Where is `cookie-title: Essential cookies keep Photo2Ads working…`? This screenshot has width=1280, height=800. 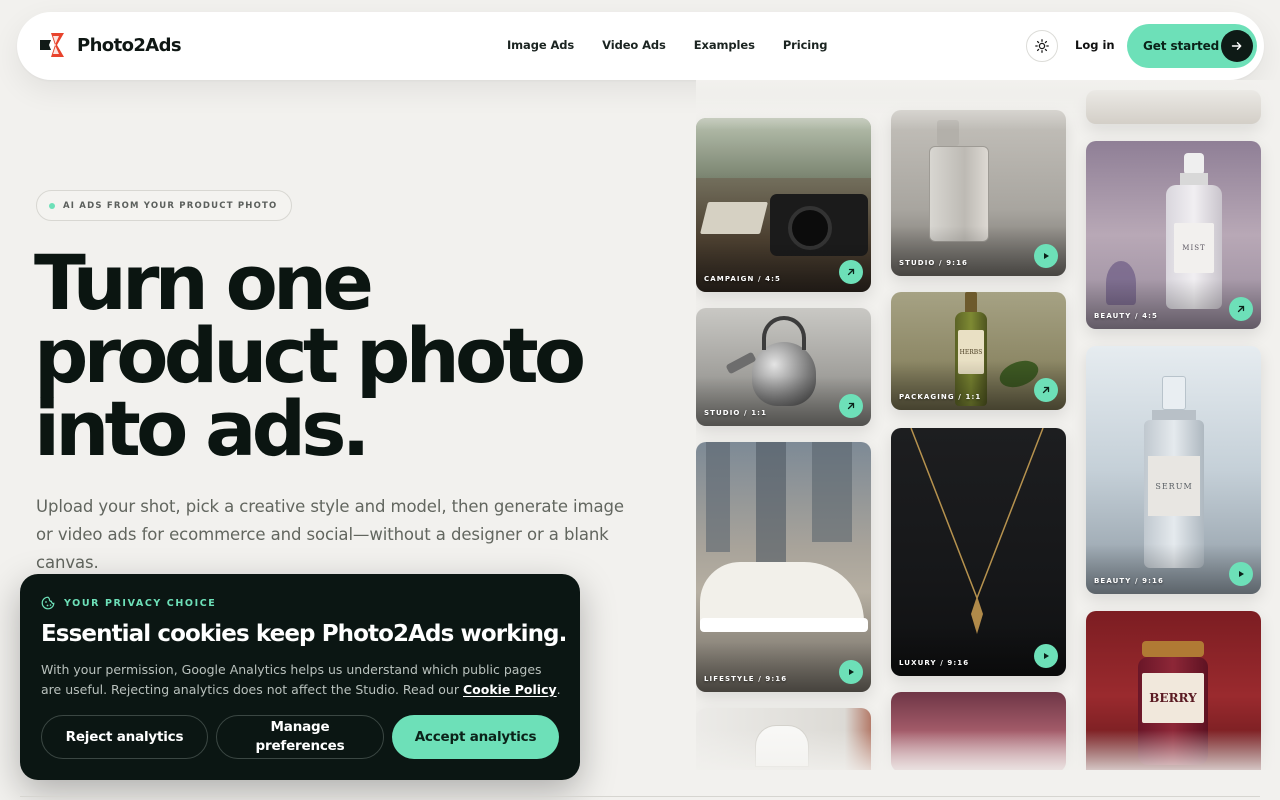
cookie-title: Essential cookies keep Photo2Ads working… is located at coordinates (304, 634).